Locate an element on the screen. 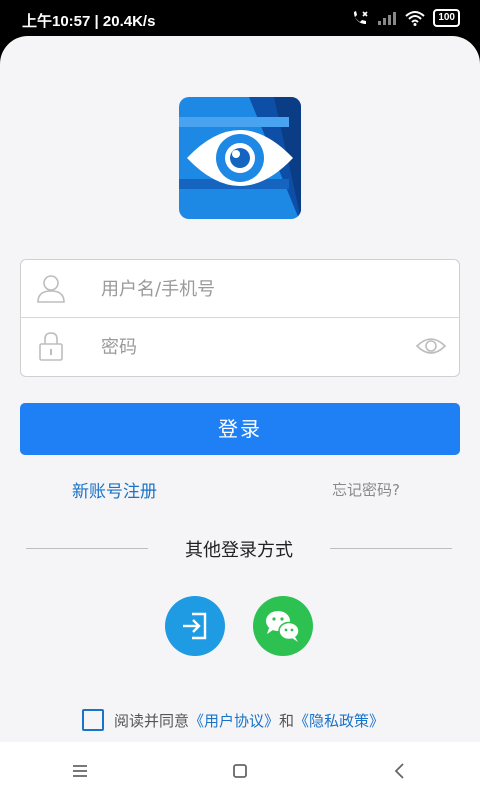 The height and width of the screenshot is (800, 480). wechat-login-button is located at coordinates (283, 626).